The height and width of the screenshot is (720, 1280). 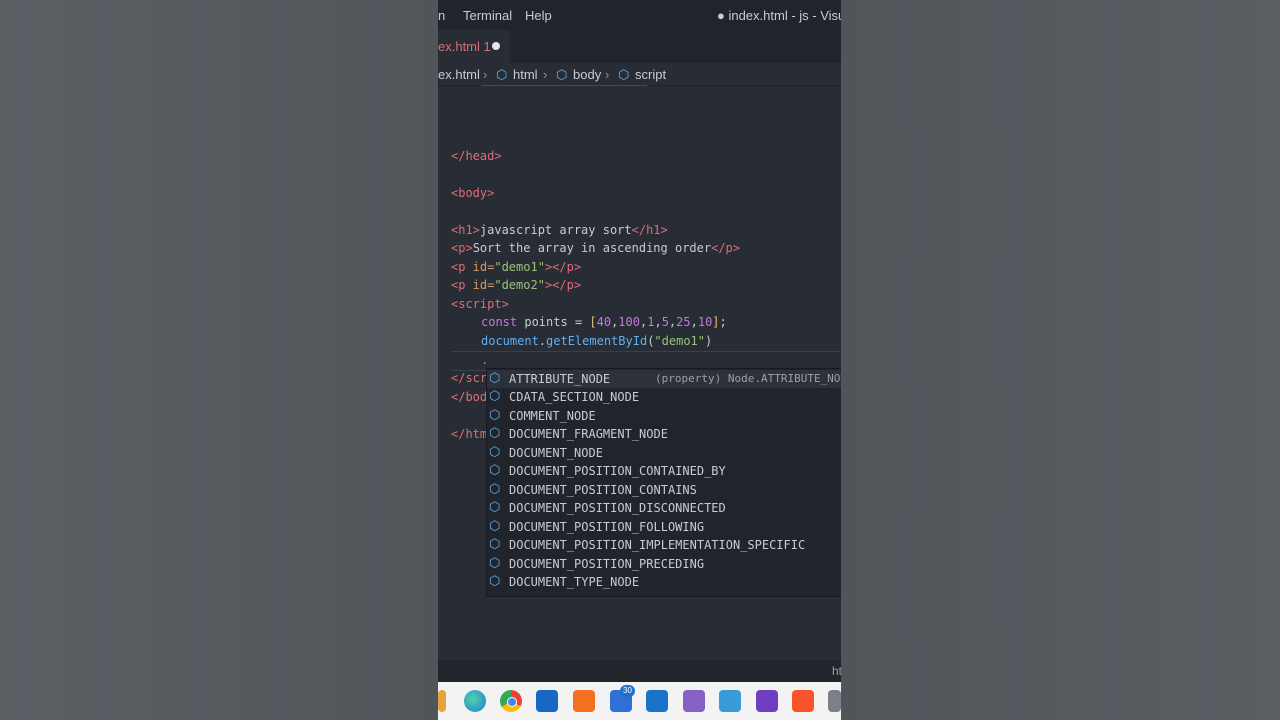 What do you see at coordinates (597, 341) in the screenshot?
I see `code-line-getelement: document.getElementById("demo1")` at bounding box center [597, 341].